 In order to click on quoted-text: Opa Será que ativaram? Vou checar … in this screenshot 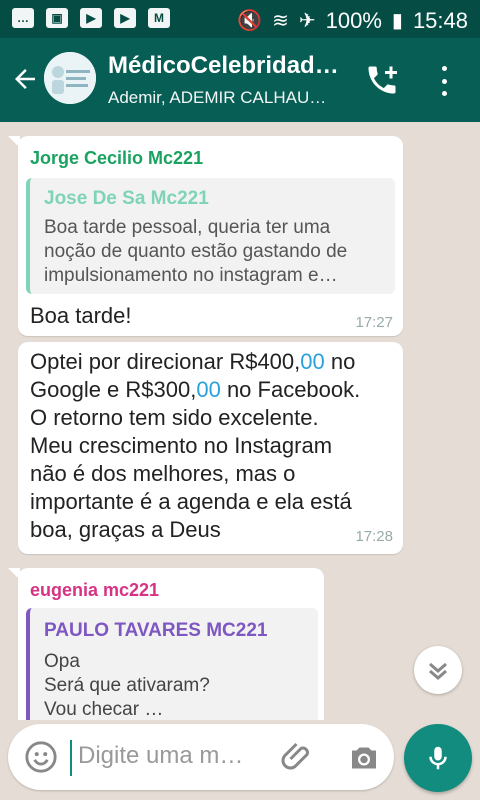, I will do `click(127, 685)`.